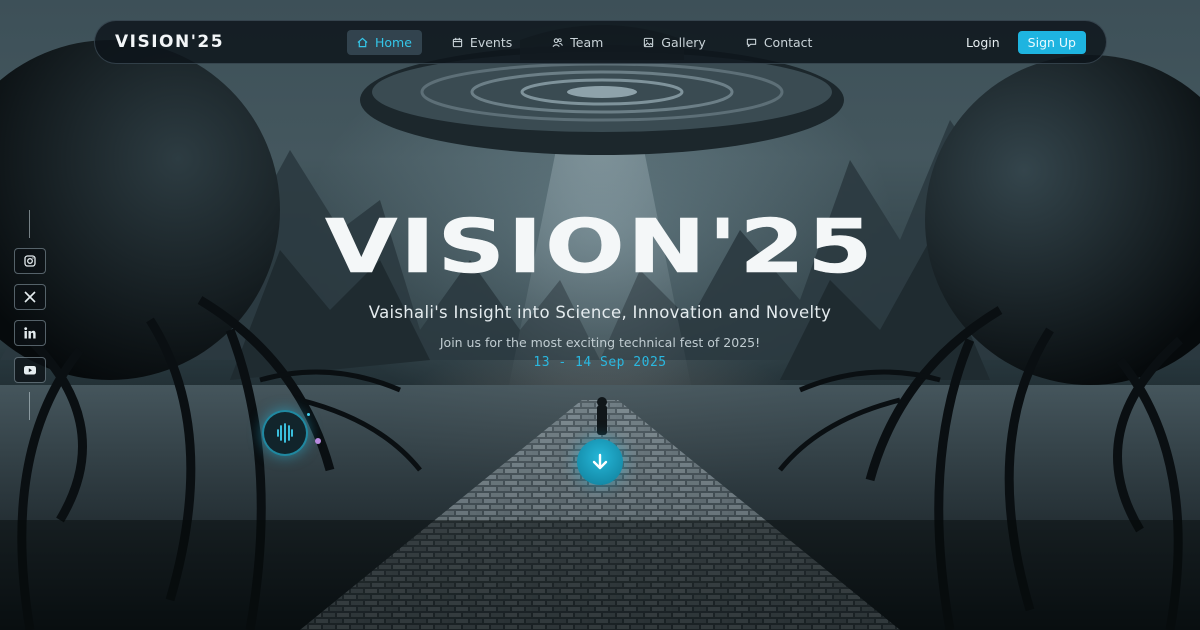 Image resolution: width=1200 pixels, height=630 pixels. I want to click on login-link: Login, so click(983, 42).